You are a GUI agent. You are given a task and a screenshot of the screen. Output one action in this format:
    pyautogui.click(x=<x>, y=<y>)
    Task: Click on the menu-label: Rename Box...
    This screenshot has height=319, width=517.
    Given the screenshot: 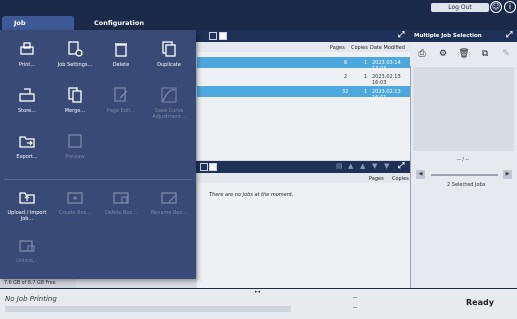 What is the action you would take?
    pyautogui.click(x=169, y=213)
    